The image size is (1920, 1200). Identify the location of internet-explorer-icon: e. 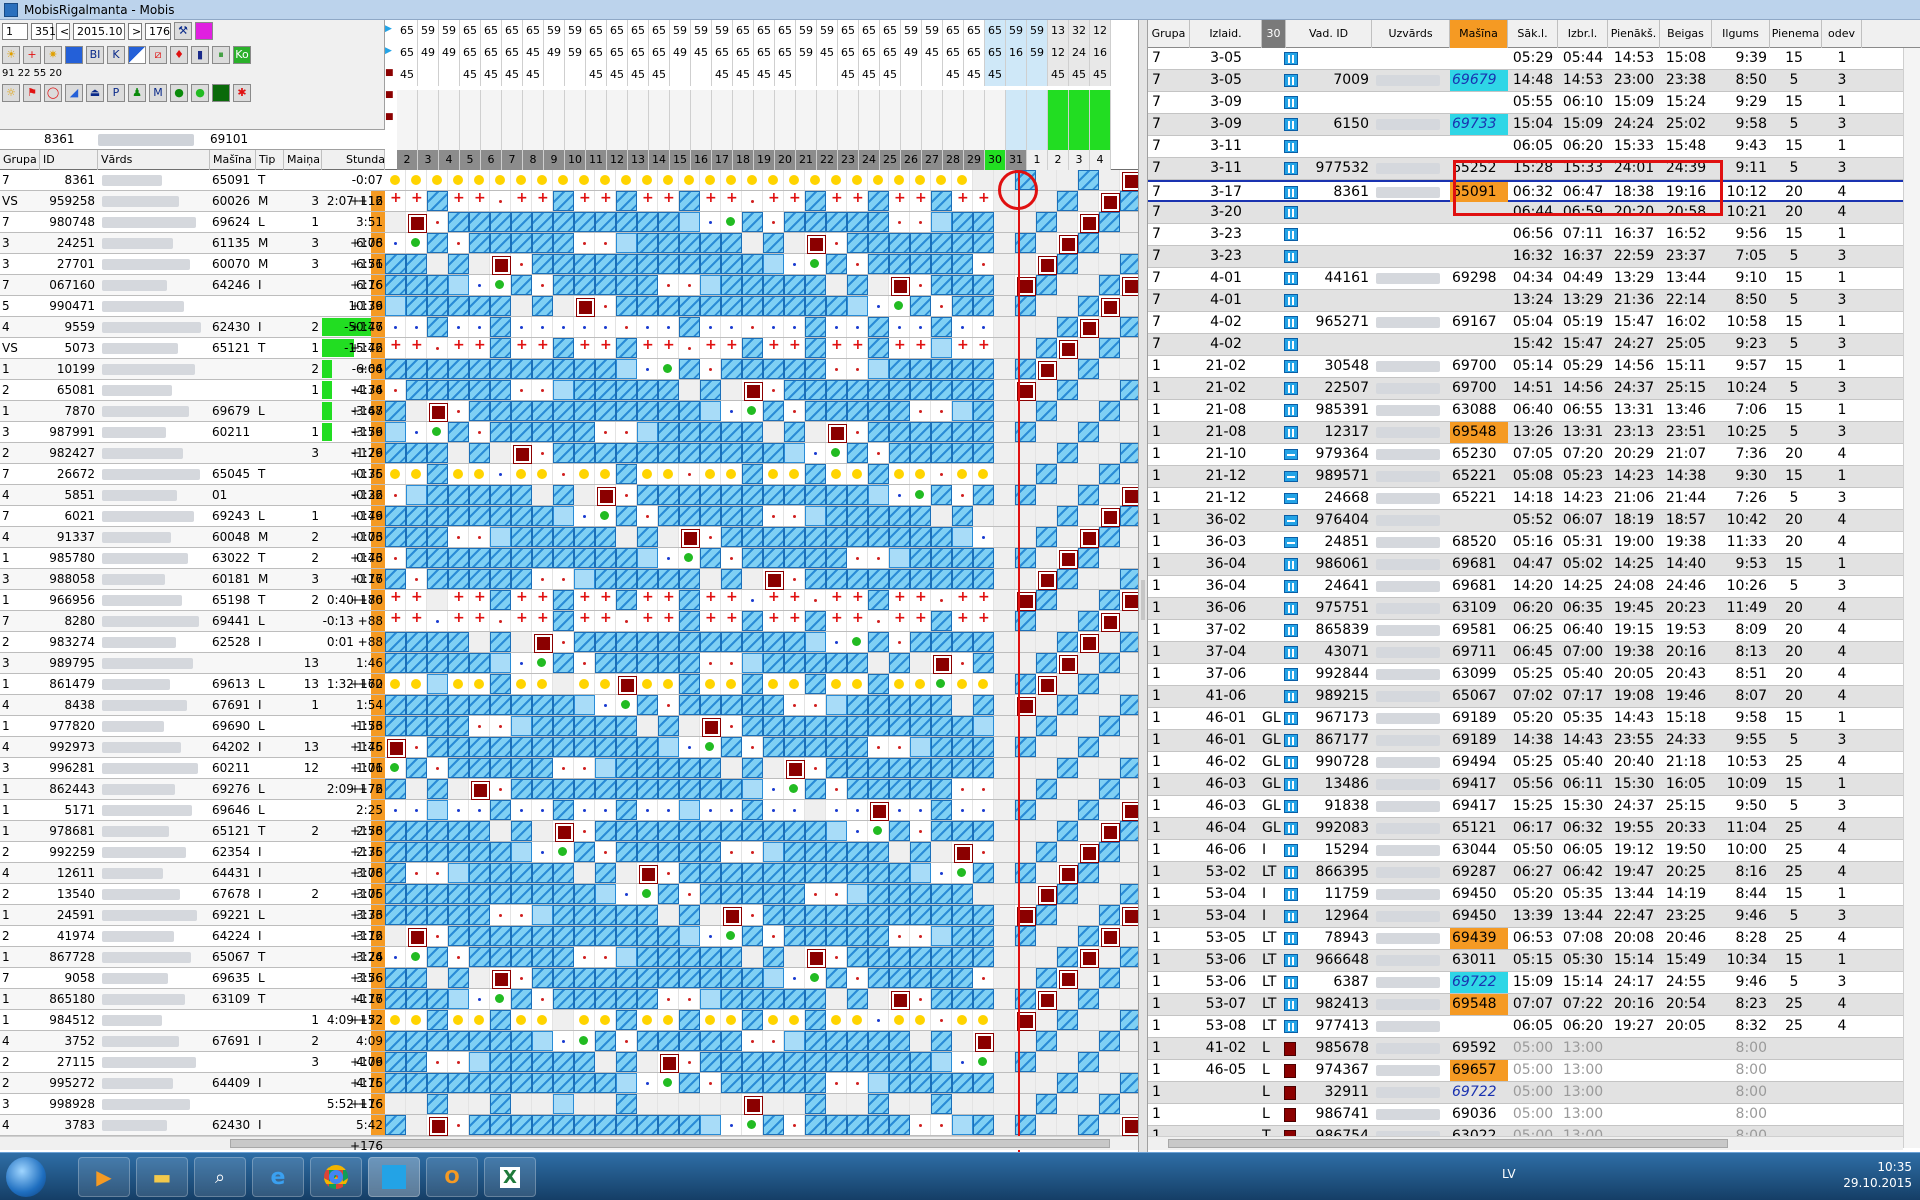
(278, 1177).